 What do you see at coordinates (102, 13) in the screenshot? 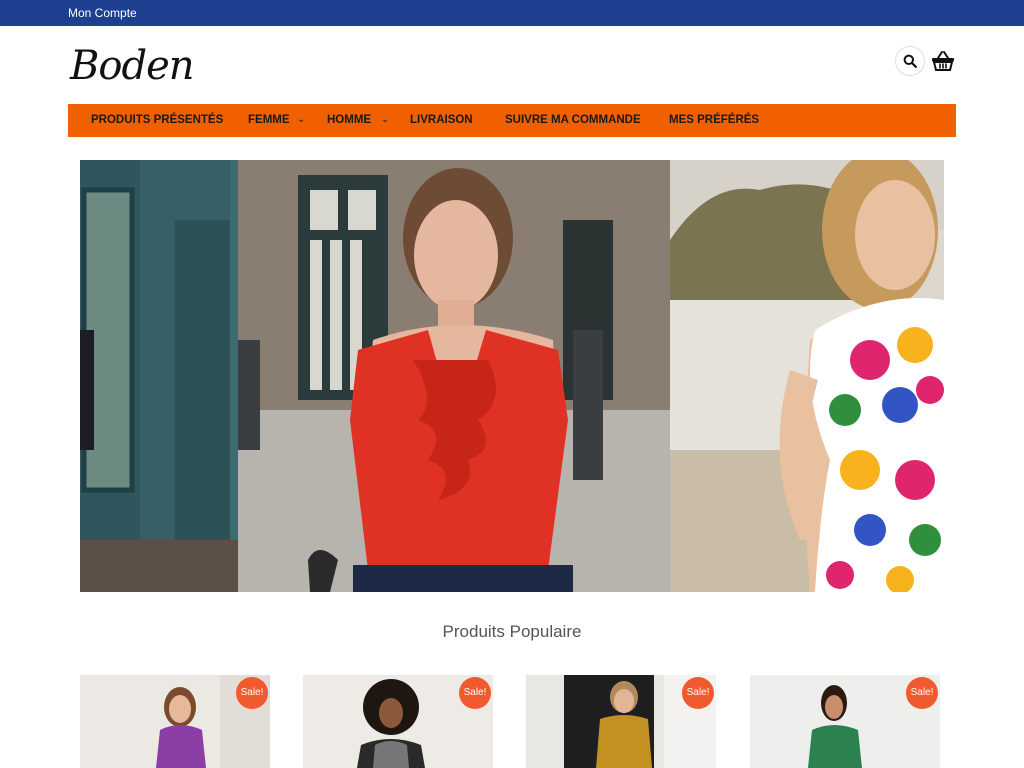
I see `my-account-link: Mon Compte` at bounding box center [102, 13].